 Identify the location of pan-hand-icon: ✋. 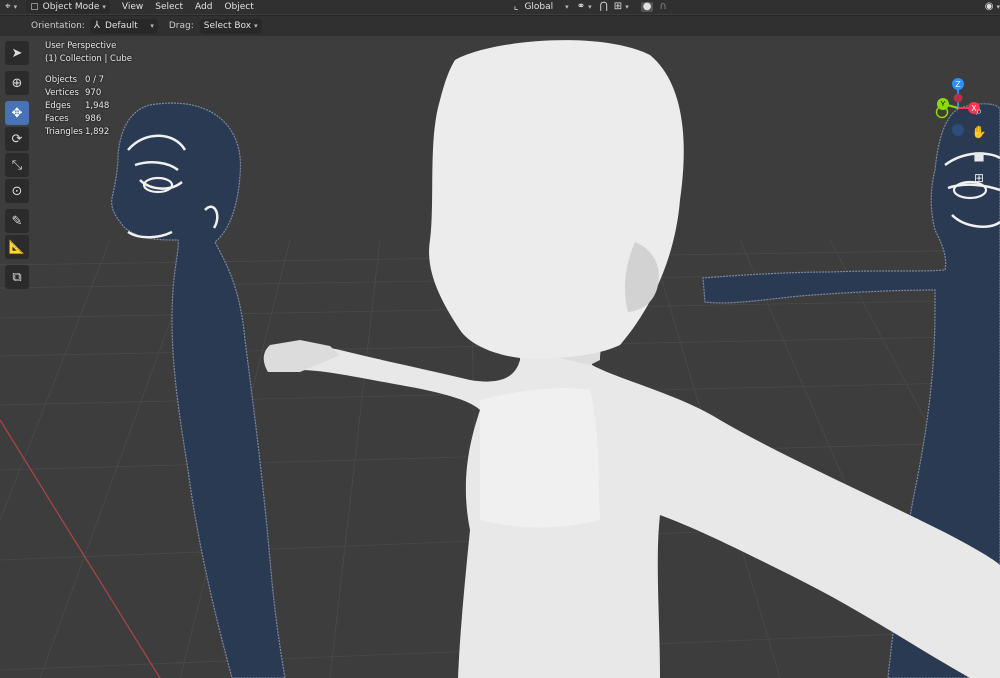
(979, 132).